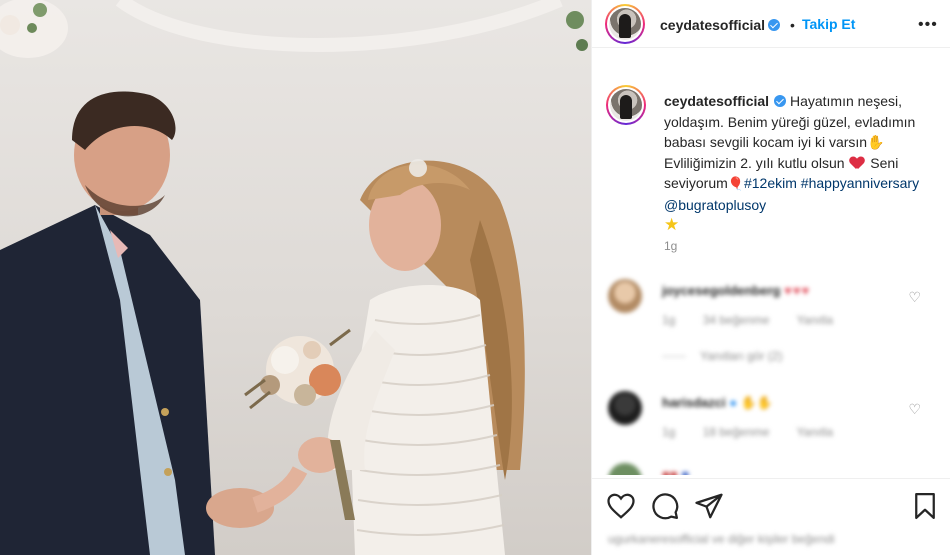 Image resolution: width=950 pixels, height=555 pixels. I want to click on balloon-icon: 🎈, so click(735, 183).